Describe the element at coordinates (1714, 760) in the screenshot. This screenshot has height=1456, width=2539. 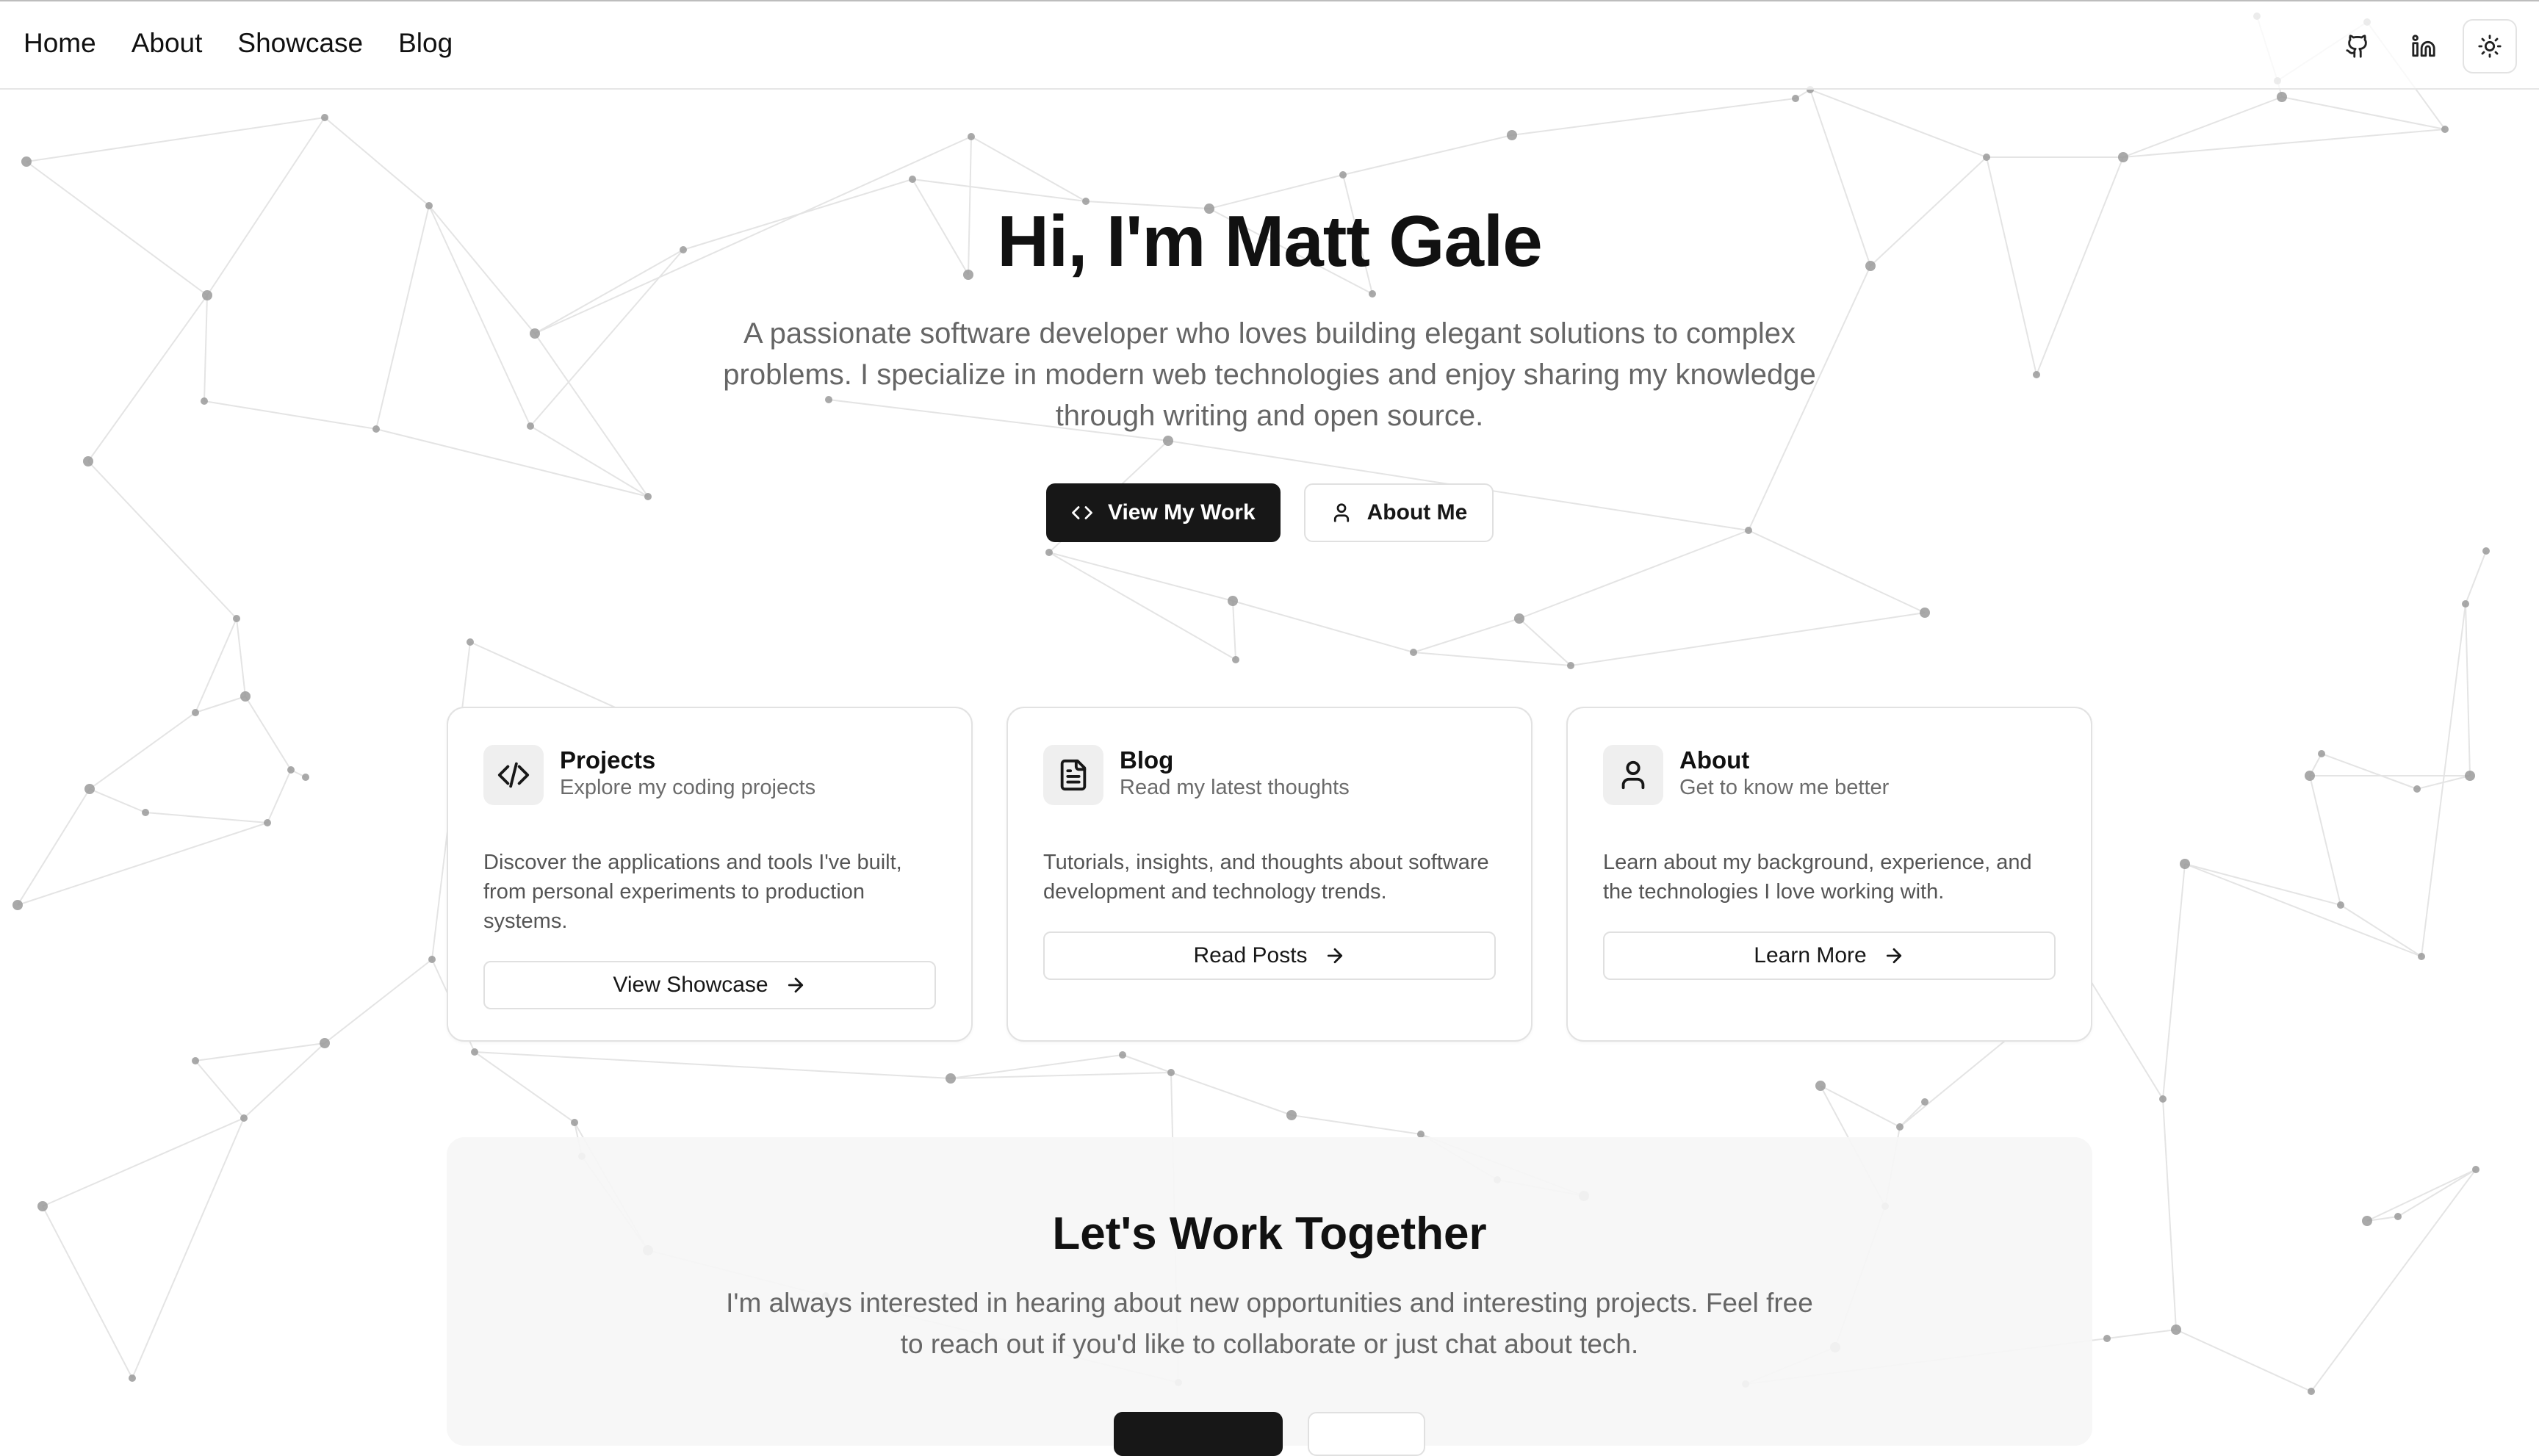
I see `card-title: About` at that location.